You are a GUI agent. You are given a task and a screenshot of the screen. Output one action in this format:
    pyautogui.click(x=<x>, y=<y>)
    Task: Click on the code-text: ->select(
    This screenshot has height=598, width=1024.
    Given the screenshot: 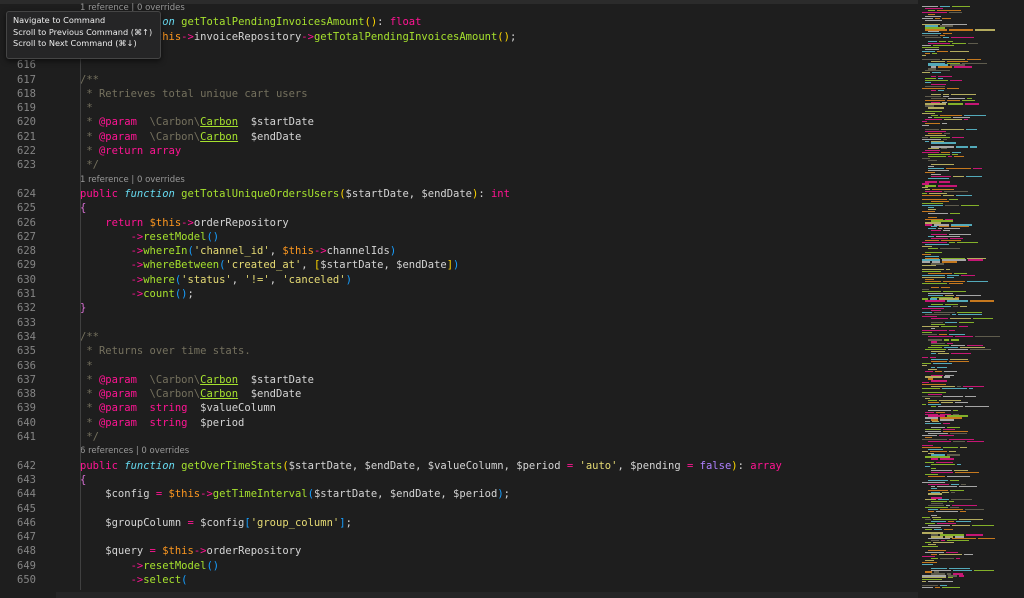 What is the action you would take?
    pyautogui.click(x=134, y=580)
    